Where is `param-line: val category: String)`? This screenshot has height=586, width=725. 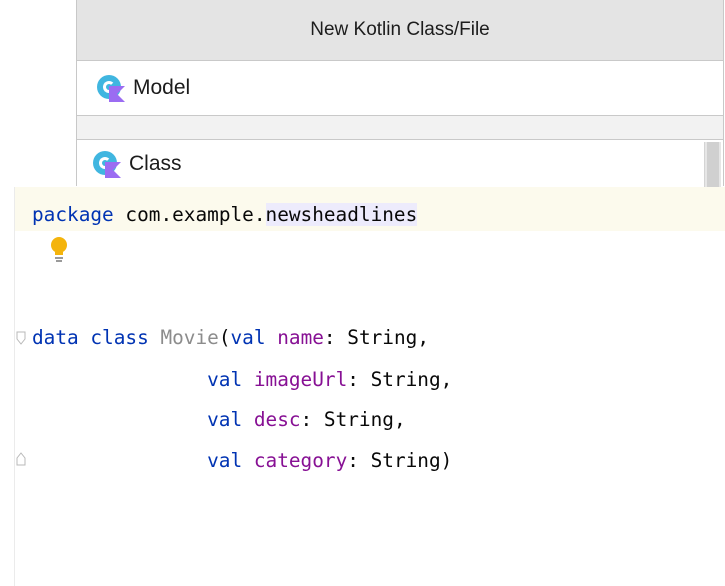 param-line: val category: String) is located at coordinates (242, 461).